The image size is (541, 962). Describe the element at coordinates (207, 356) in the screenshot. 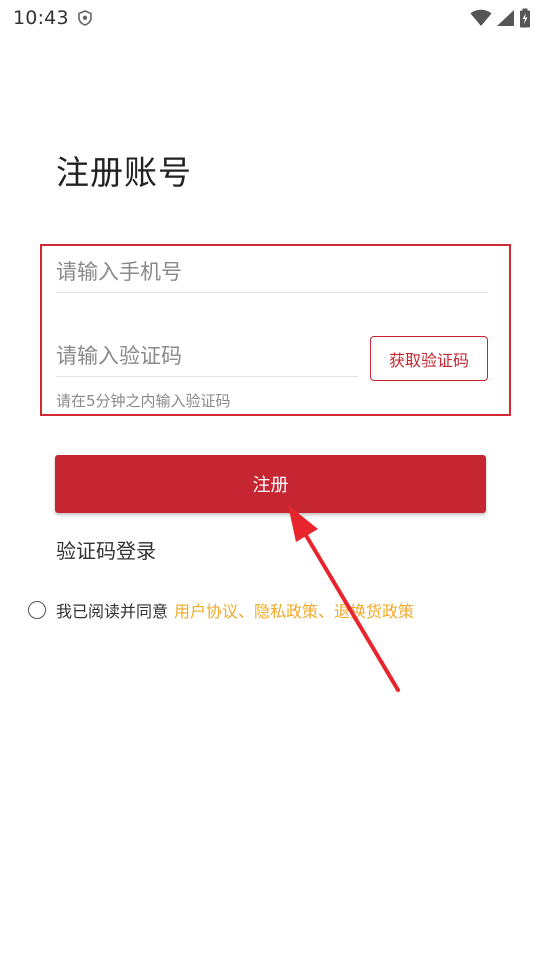

I see `verification-code-input` at that location.